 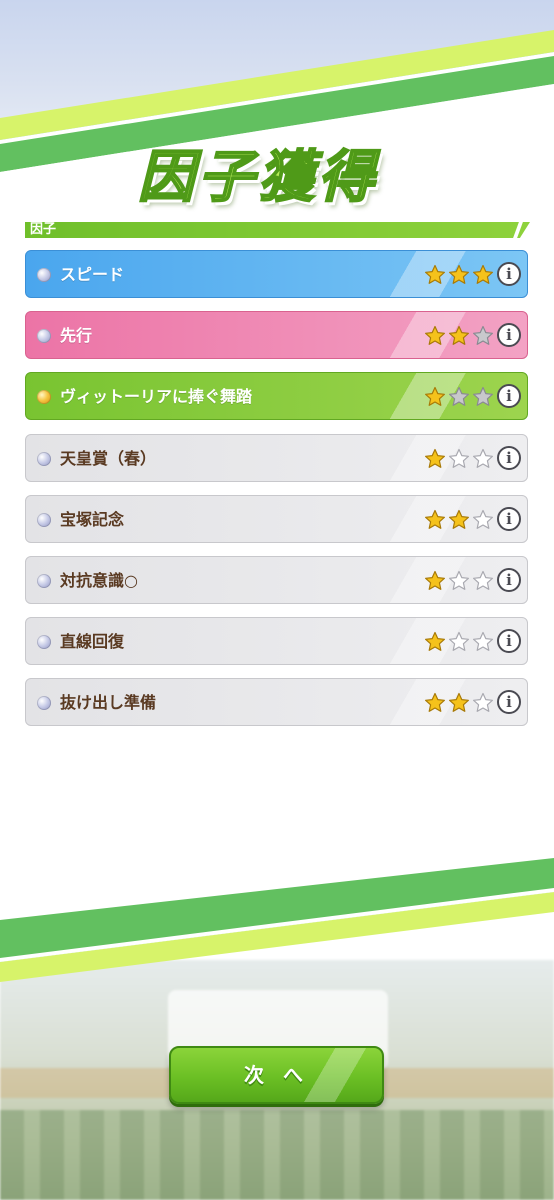 What do you see at coordinates (276, 519) in the screenshot?
I see `factor-row: 宝塚記念 i` at bounding box center [276, 519].